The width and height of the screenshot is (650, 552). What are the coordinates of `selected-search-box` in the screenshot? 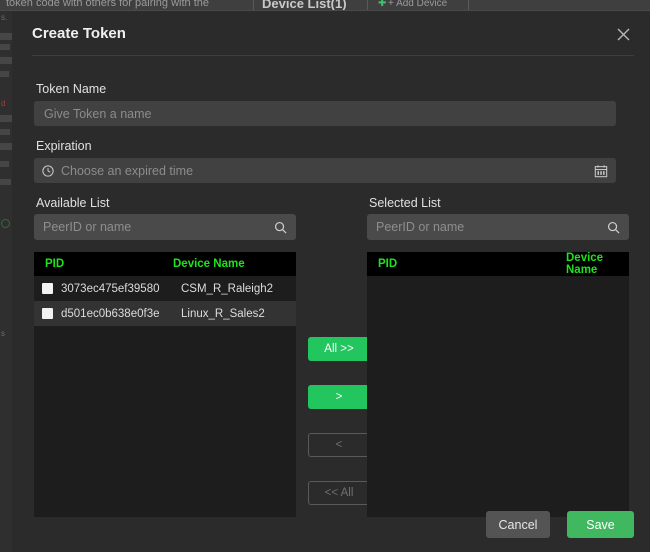 It's located at (498, 227).